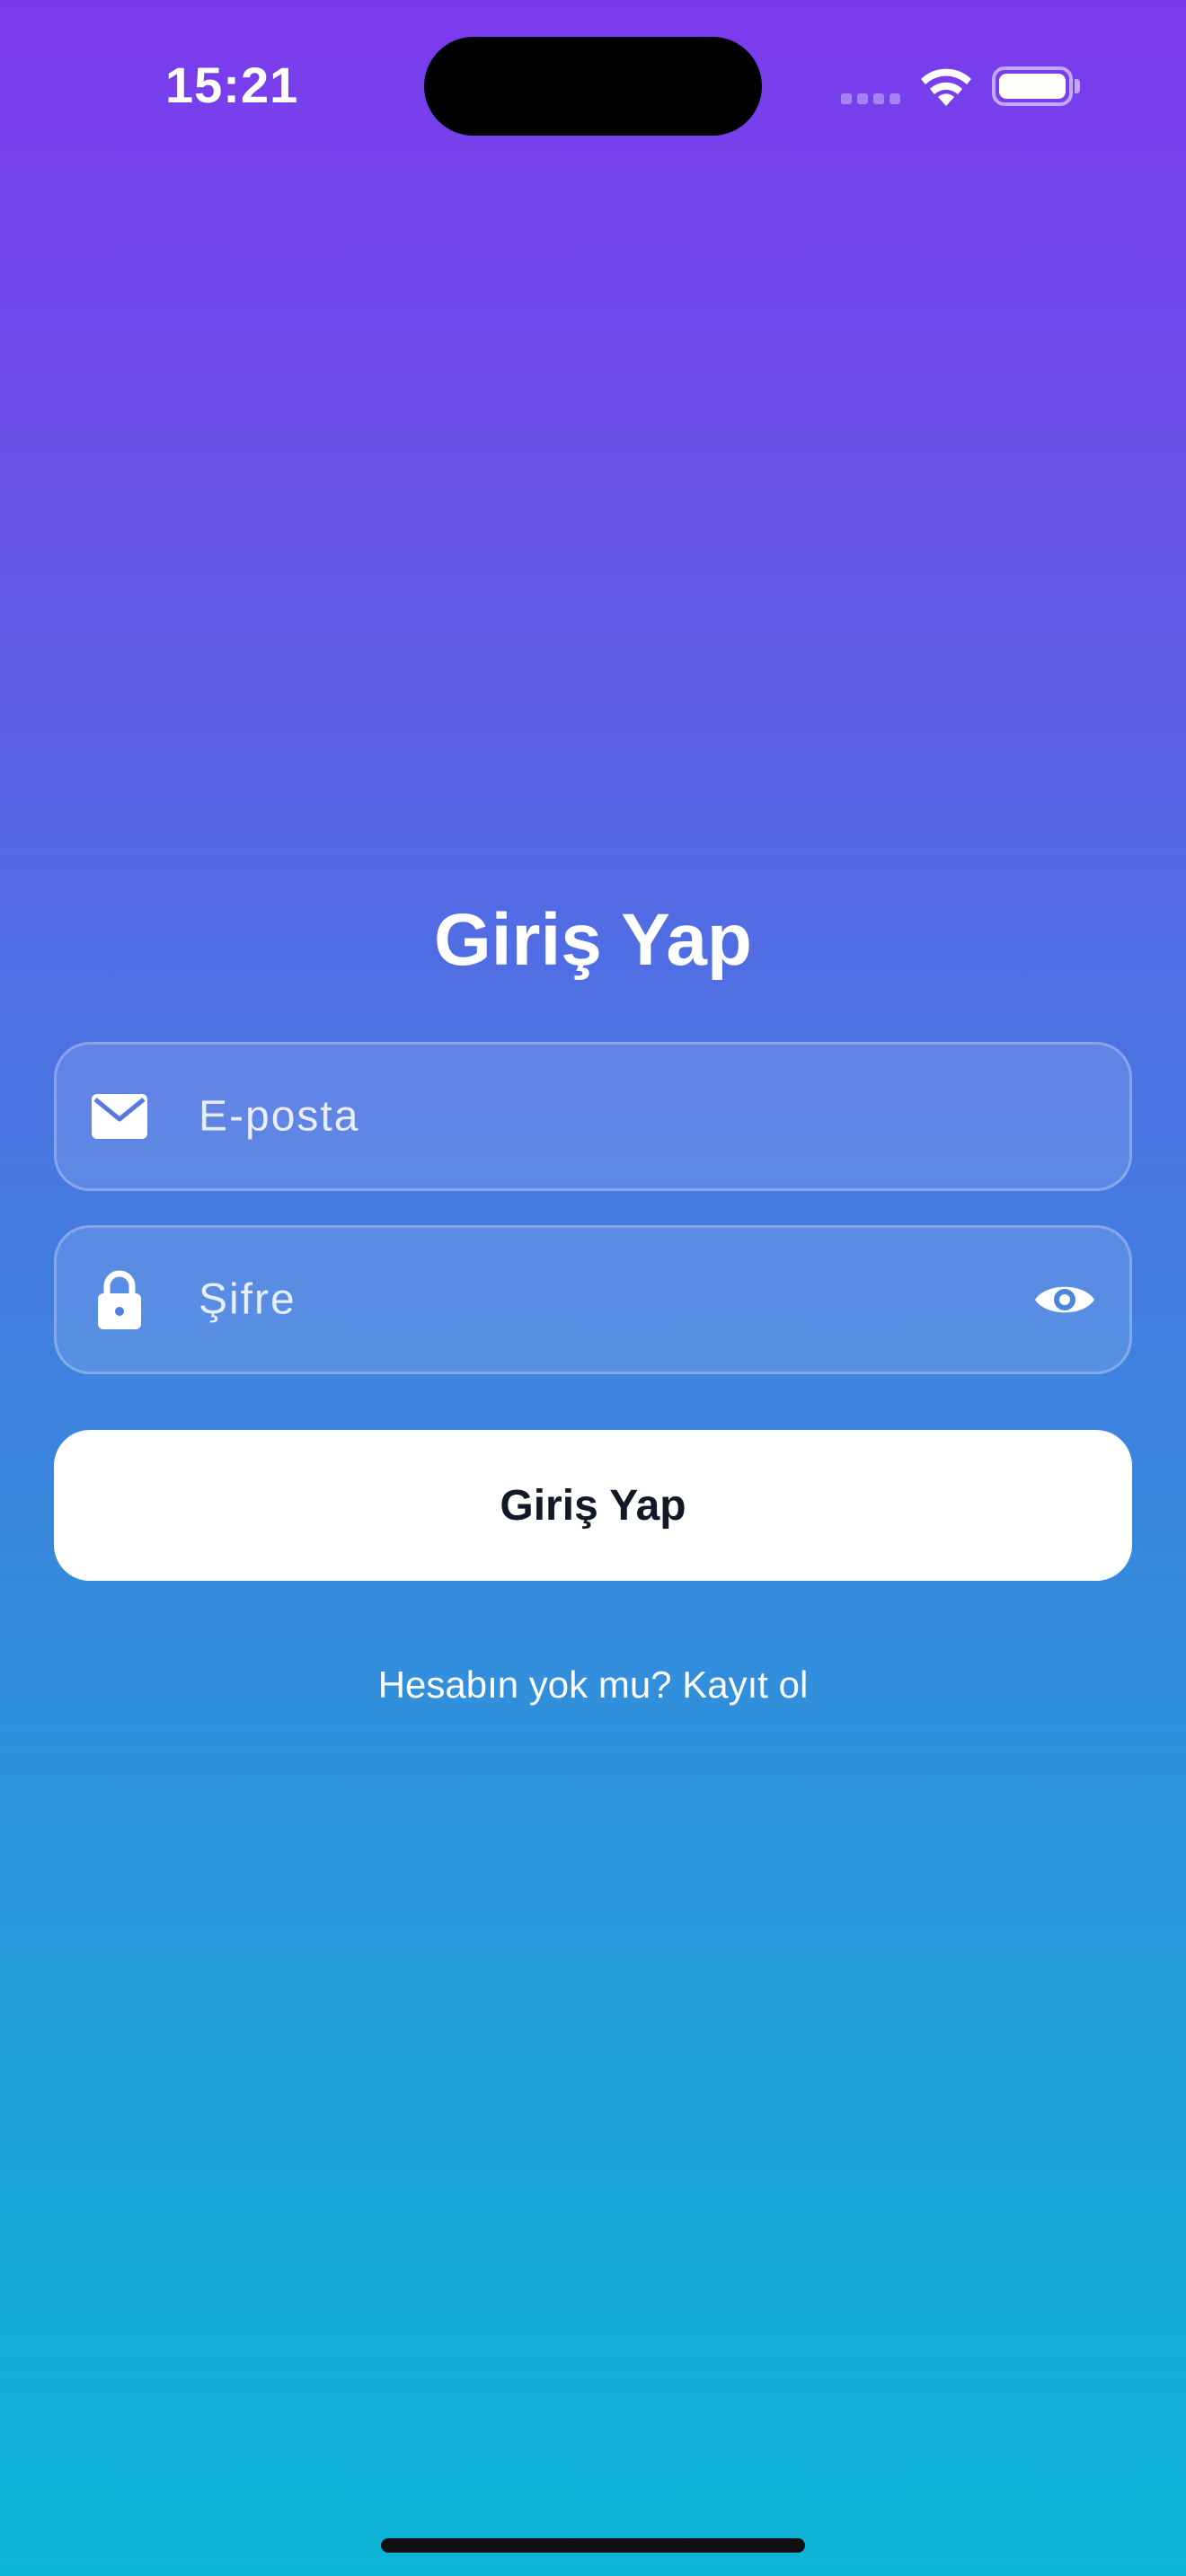 Image resolution: width=1186 pixels, height=2576 pixels. Describe the element at coordinates (247, 1299) in the screenshot. I see `password-placeholder: Şifre` at that location.